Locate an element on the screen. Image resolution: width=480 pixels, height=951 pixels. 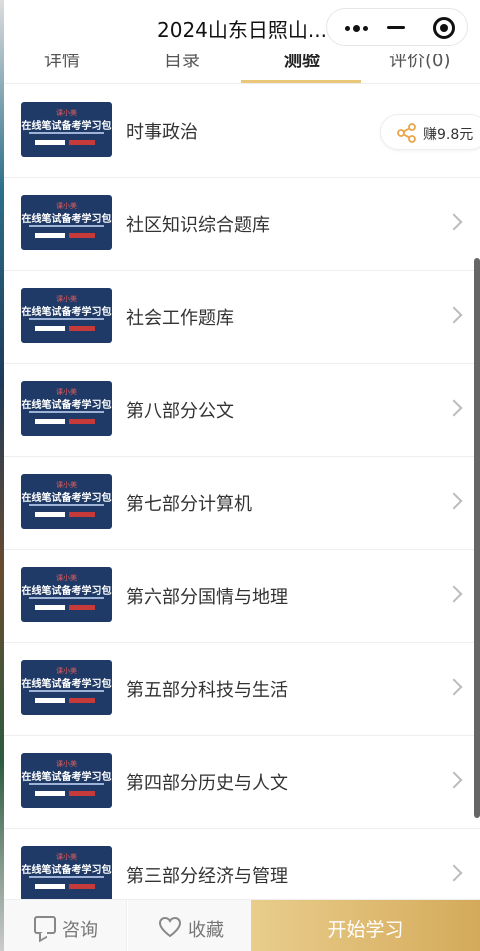
heart-icon is located at coordinates (170, 927).